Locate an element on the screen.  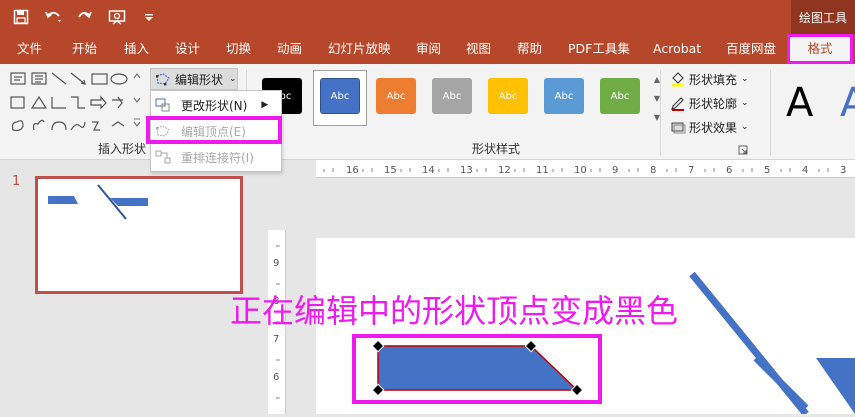
gallery-down-arrow is located at coordinates (141, 103).